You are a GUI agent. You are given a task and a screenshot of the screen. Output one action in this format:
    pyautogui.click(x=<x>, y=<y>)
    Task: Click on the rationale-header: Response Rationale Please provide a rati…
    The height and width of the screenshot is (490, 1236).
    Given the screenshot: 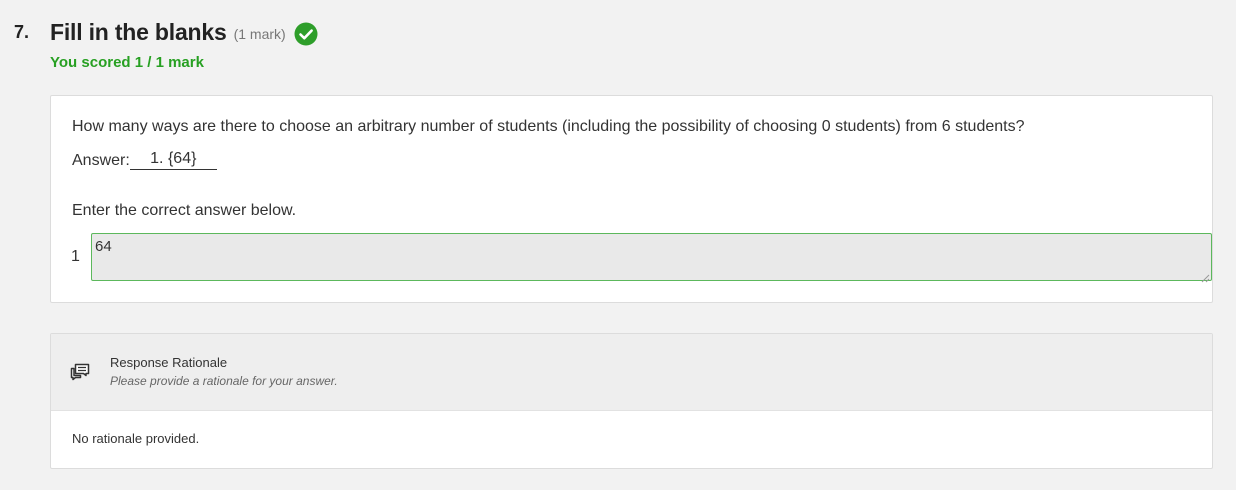 What is the action you would take?
    pyautogui.click(x=631, y=372)
    